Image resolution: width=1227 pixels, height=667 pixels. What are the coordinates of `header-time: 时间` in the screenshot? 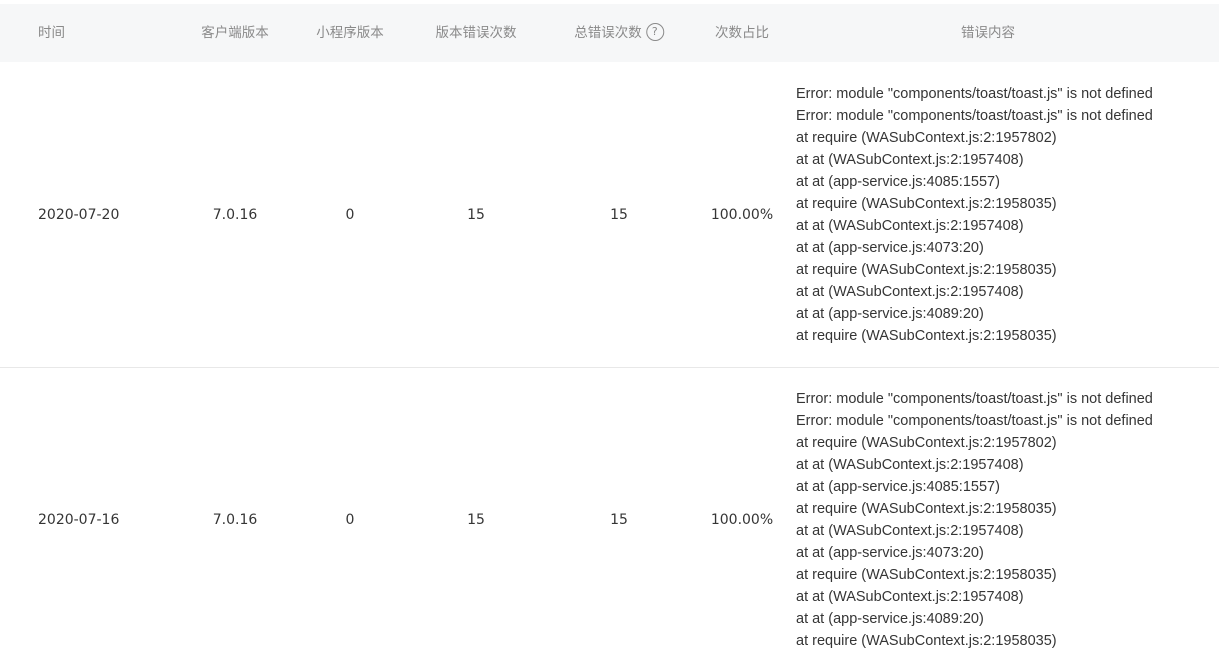 It's located at (51, 33).